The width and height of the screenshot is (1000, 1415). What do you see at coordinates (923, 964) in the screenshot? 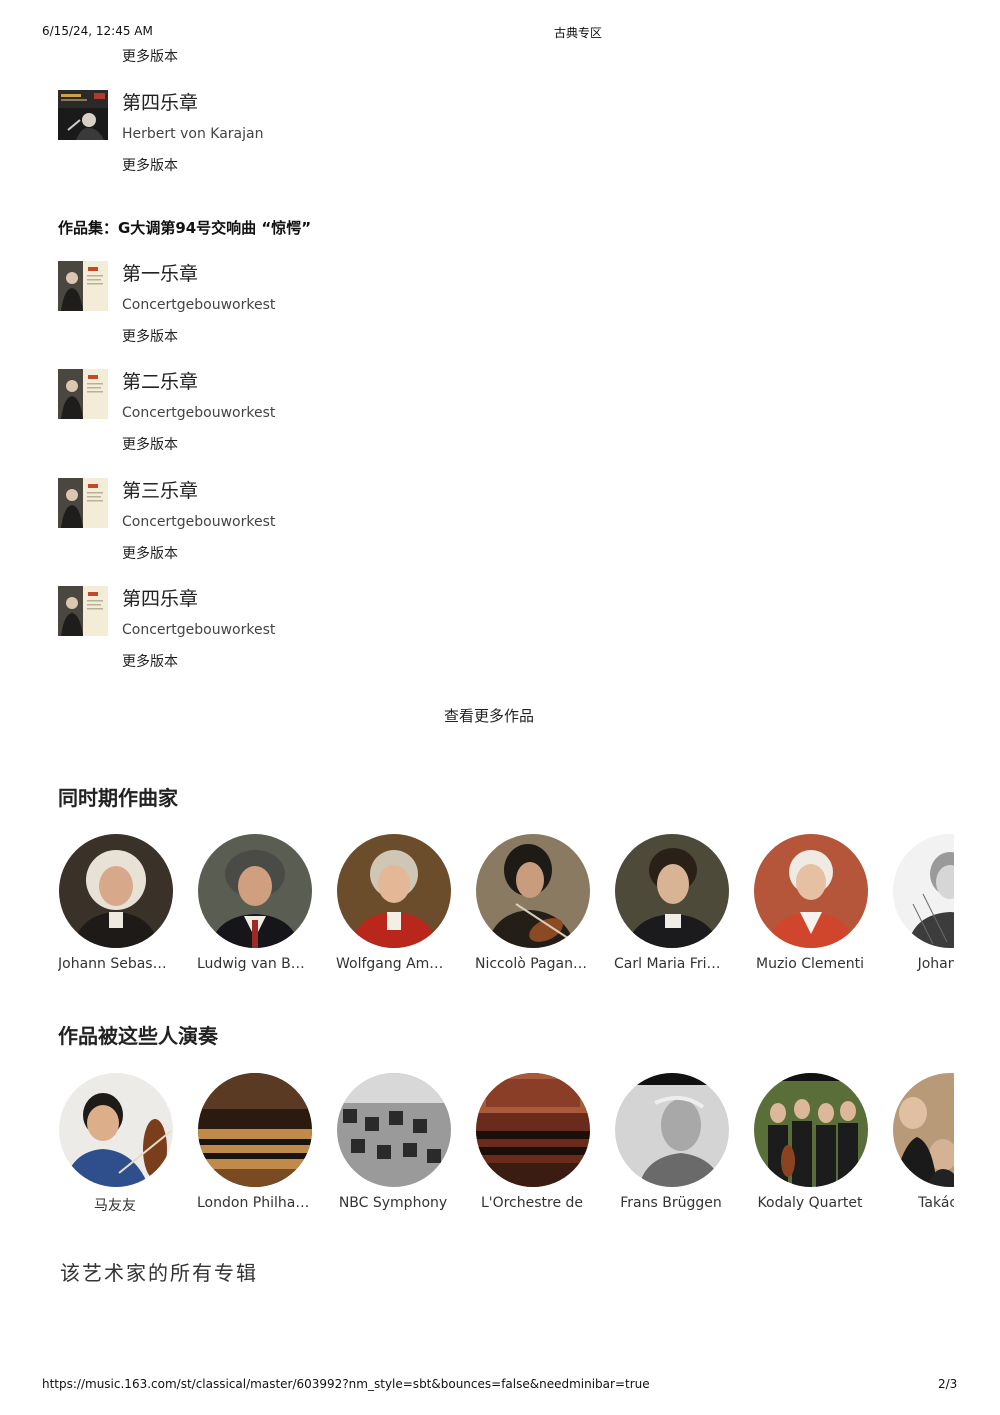
I see `composer-name: Johann N` at bounding box center [923, 964].